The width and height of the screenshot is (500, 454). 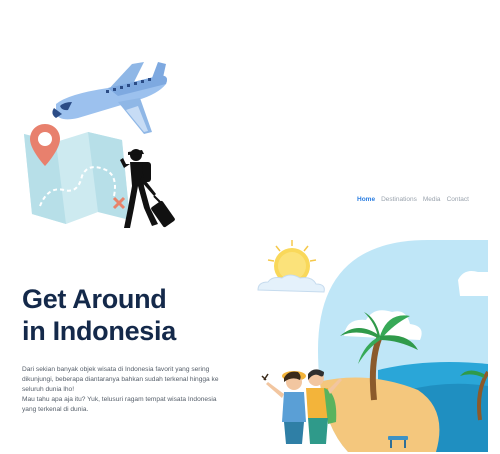 What do you see at coordinates (45, 145) in the screenshot?
I see `location-pin-icon` at bounding box center [45, 145].